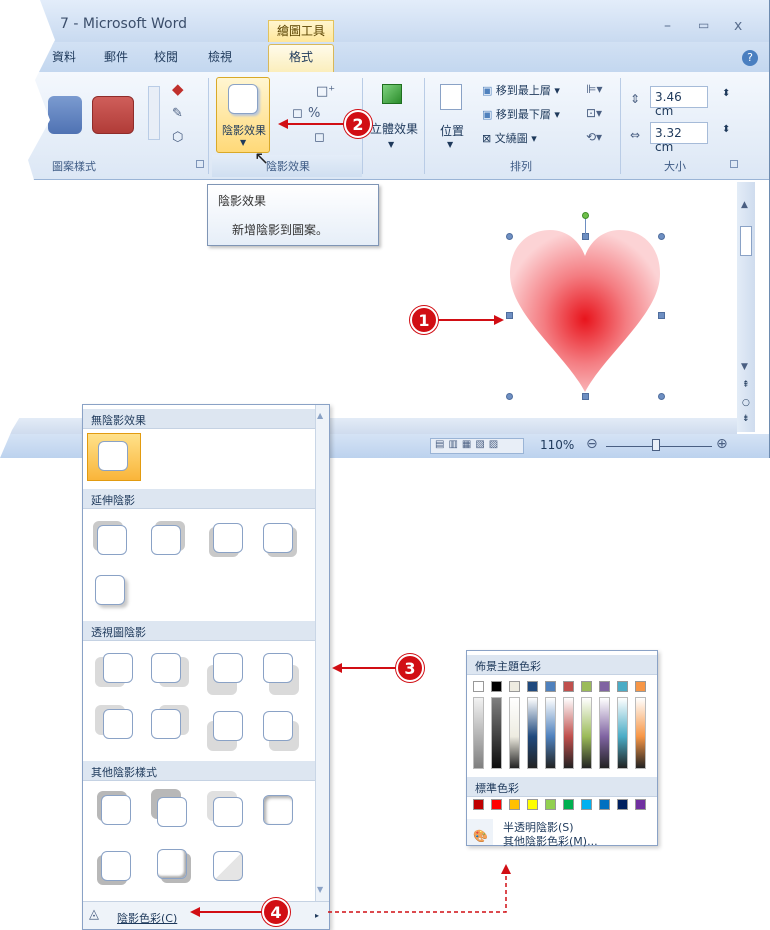 The image size is (770, 930). What do you see at coordinates (320, 415) in the screenshot?
I see `gallery-scroll-up-icon: ▲` at bounding box center [320, 415].